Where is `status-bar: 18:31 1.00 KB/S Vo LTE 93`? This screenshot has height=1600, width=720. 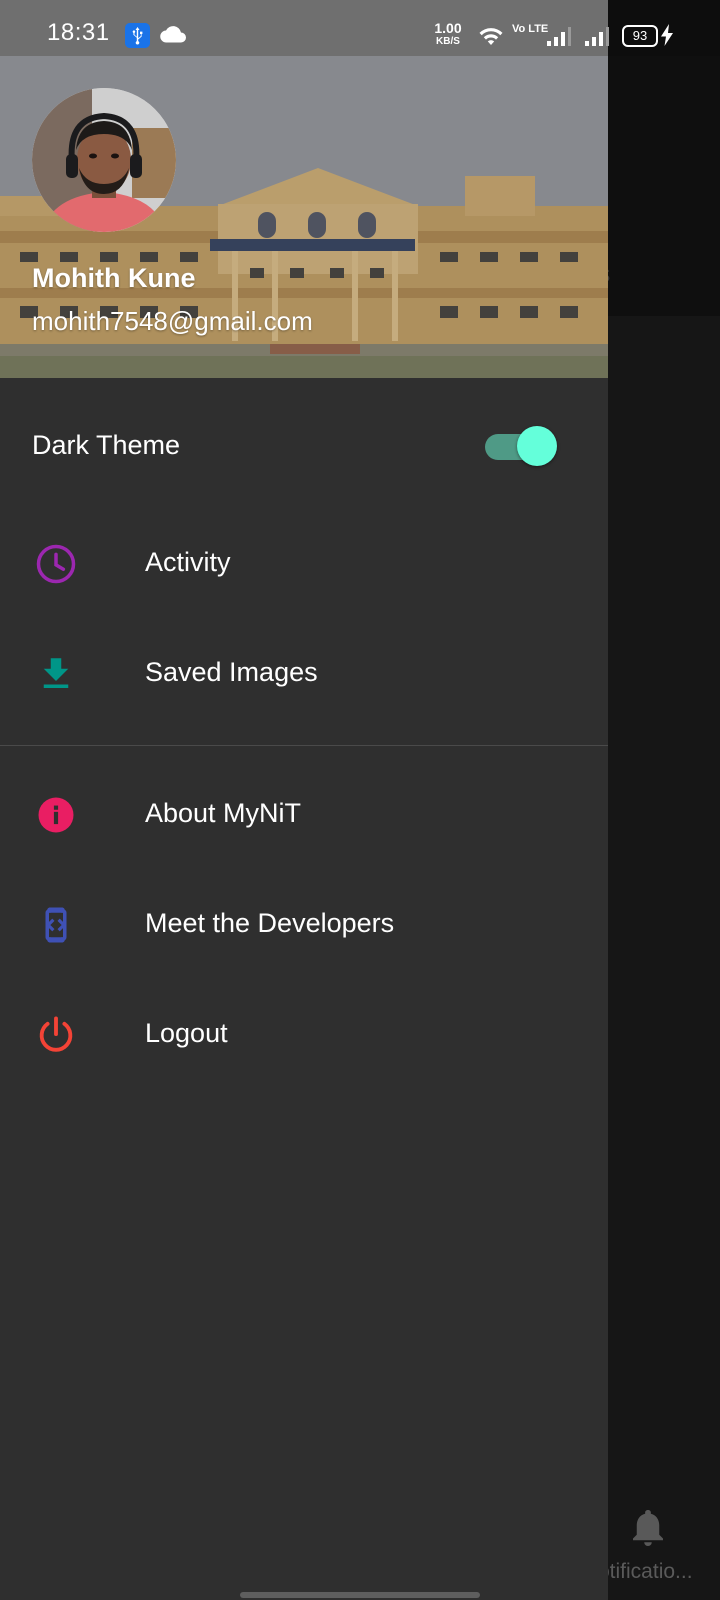
status-bar: 18:31 1.00 KB/S Vo LTE 93 is located at coordinates (360, 28).